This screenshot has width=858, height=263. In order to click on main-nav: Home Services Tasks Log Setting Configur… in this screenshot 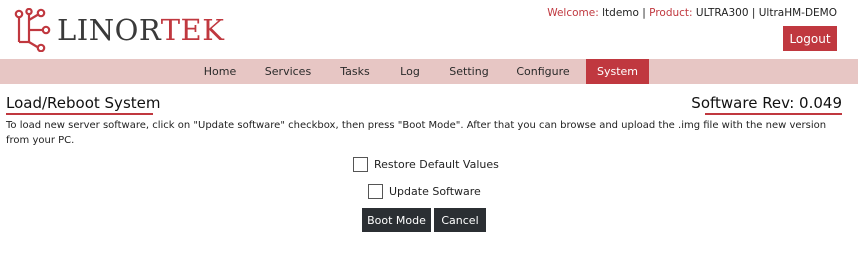, I will do `click(429, 71)`.